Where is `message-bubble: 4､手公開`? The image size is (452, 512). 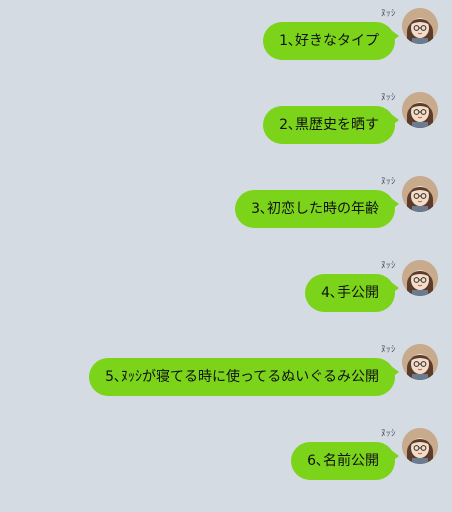 message-bubble: 4､手公開 is located at coordinates (350, 293).